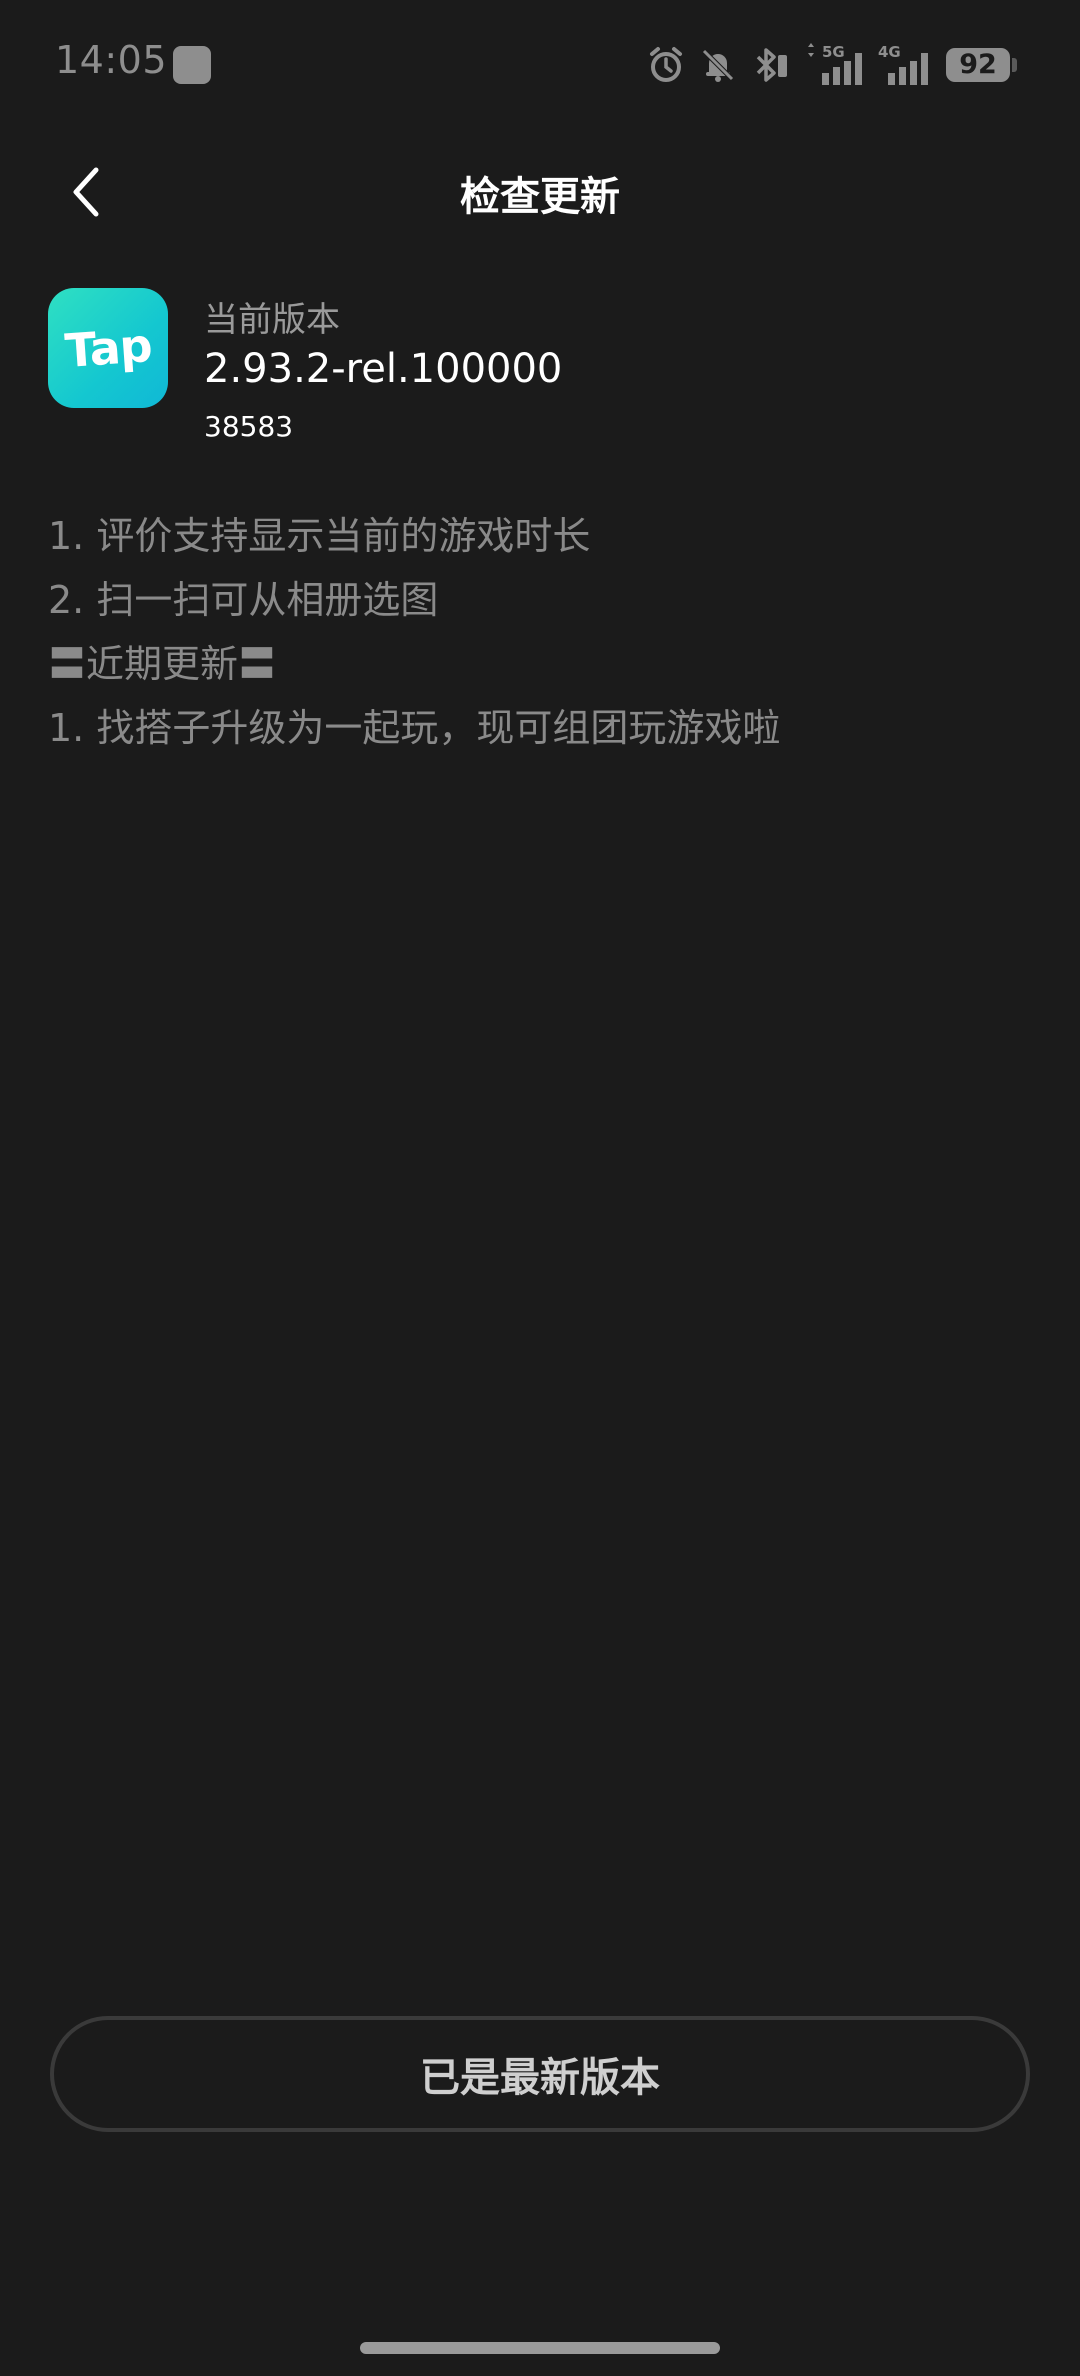 The image size is (1080, 2376). I want to click on app-logo: Tap, so click(108, 348).